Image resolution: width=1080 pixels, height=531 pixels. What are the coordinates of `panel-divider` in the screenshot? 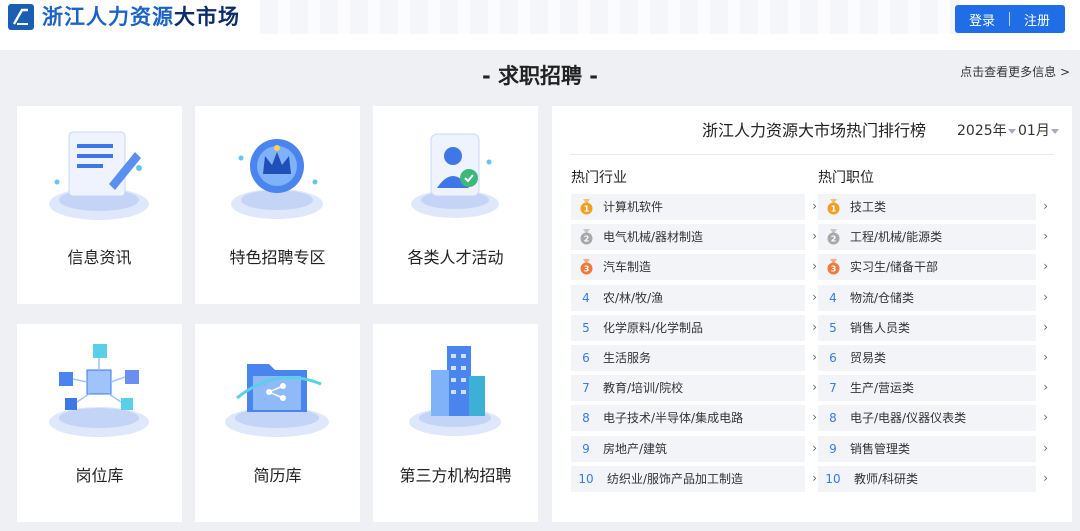 It's located at (812, 154).